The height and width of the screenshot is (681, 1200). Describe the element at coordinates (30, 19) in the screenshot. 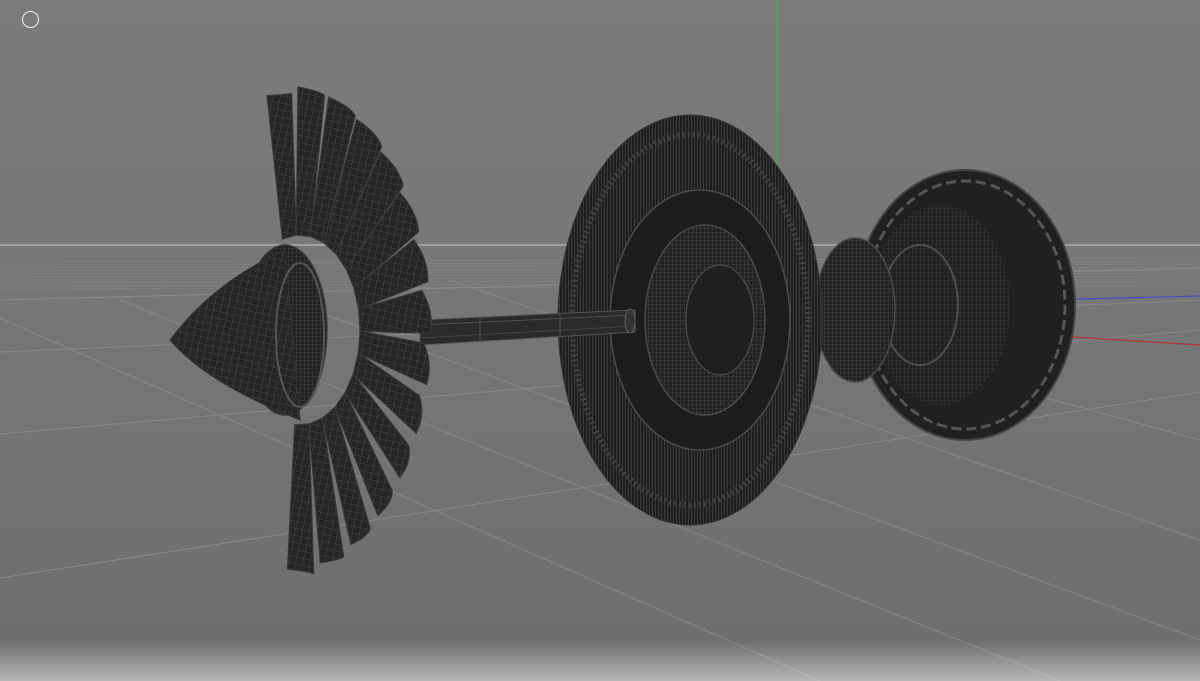

I see `view-indicator-circle-icon` at that location.